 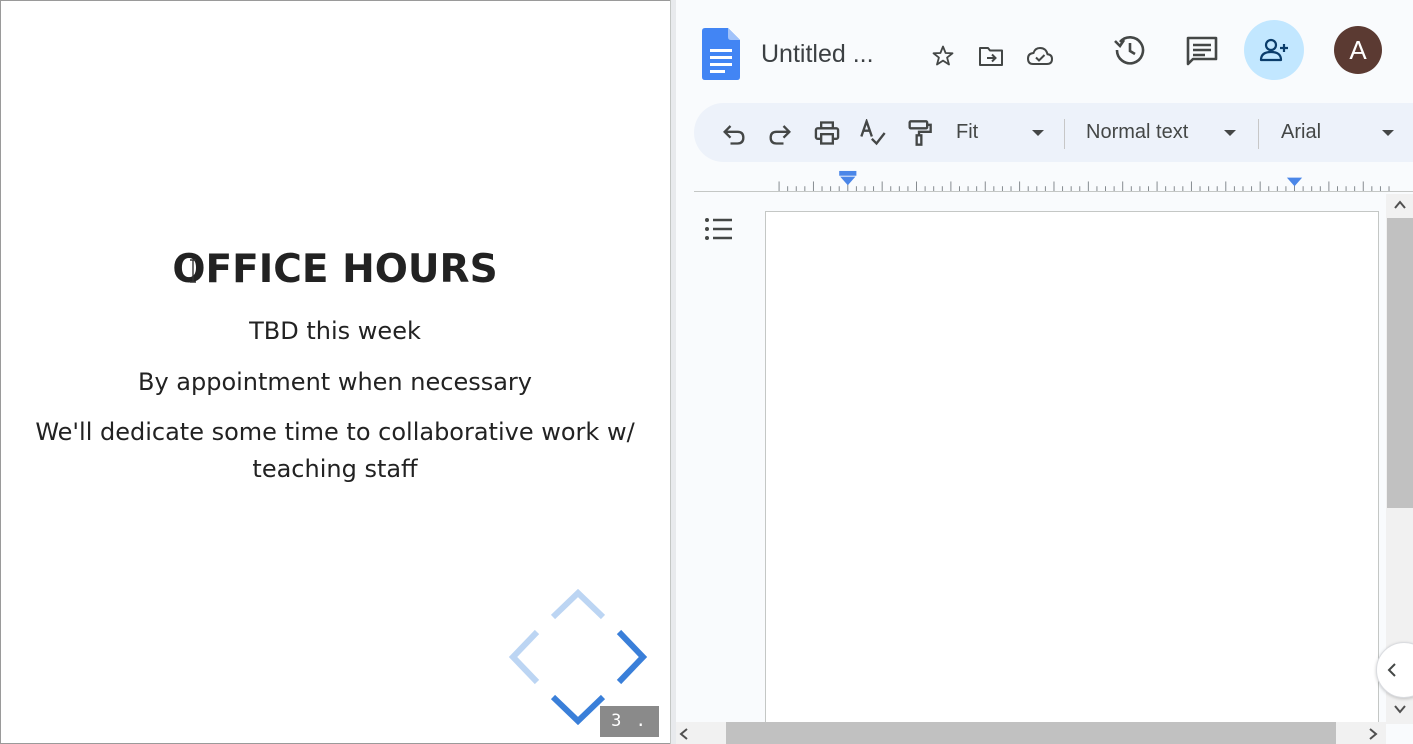 What do you see at coordinates (1230, 133) in the screenshot?
I see `style-dropdown-icon` at bounding box center [1230, 133].